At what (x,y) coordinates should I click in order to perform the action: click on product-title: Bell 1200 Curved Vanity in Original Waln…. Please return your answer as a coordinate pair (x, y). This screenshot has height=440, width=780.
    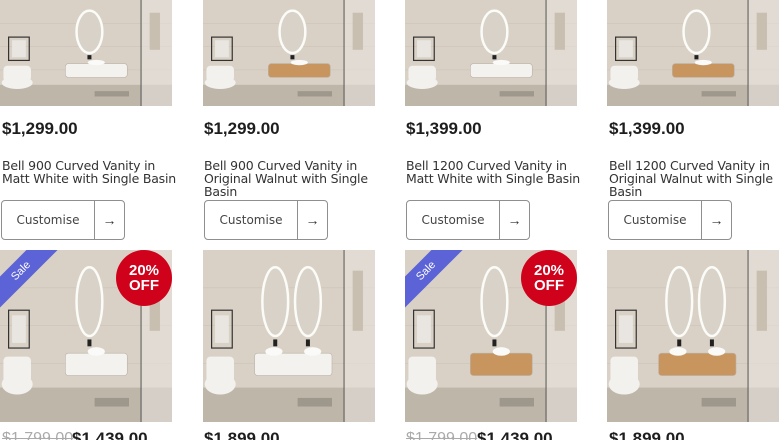
    Looking at the image, I should click on (694, 178).